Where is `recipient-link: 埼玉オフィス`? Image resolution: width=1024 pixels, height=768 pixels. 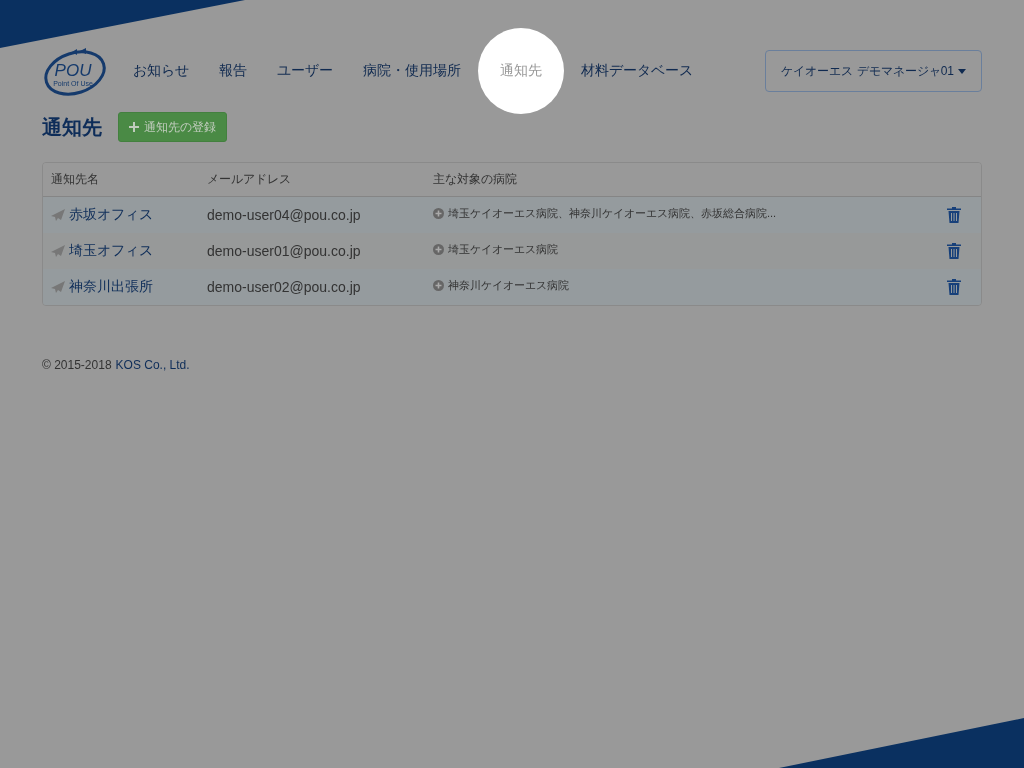 recipient-link: 埼玉オフィス is located at coordinates (121, 251).